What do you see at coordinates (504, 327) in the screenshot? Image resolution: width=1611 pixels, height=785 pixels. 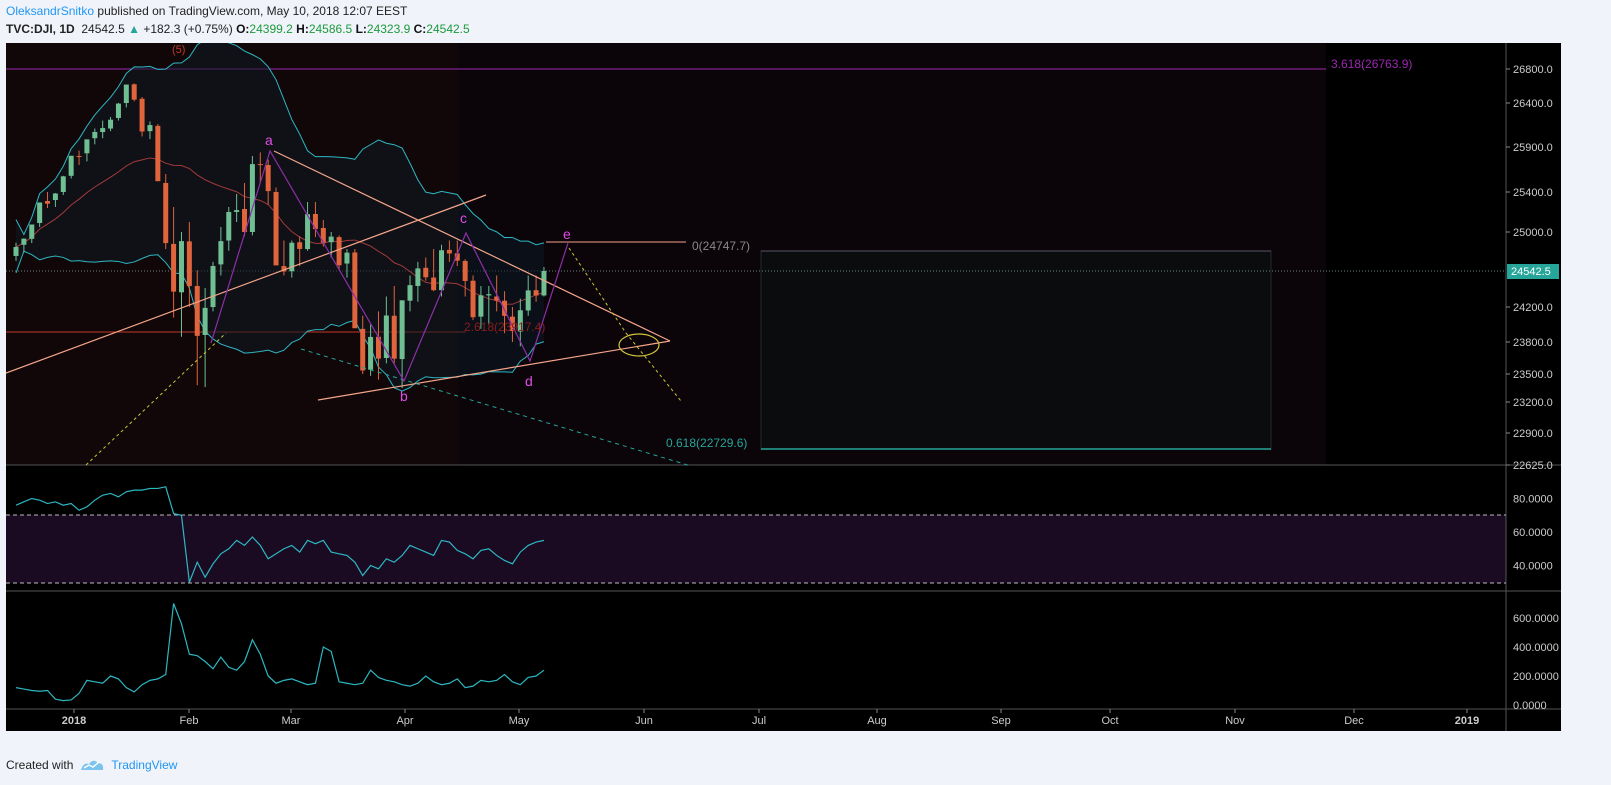 I see `fib-2618-label: 2.618(23917.4)` at bounding box center [504, 327].